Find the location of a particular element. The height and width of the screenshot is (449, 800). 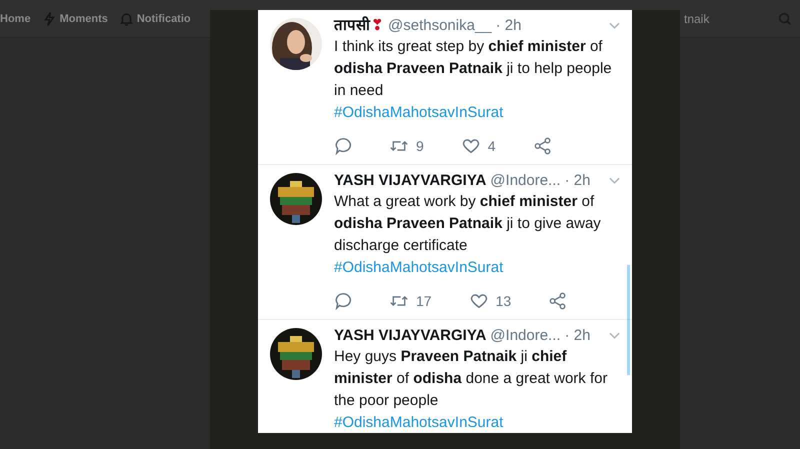

nav-tab: Home is located at coordinates (15, 18).